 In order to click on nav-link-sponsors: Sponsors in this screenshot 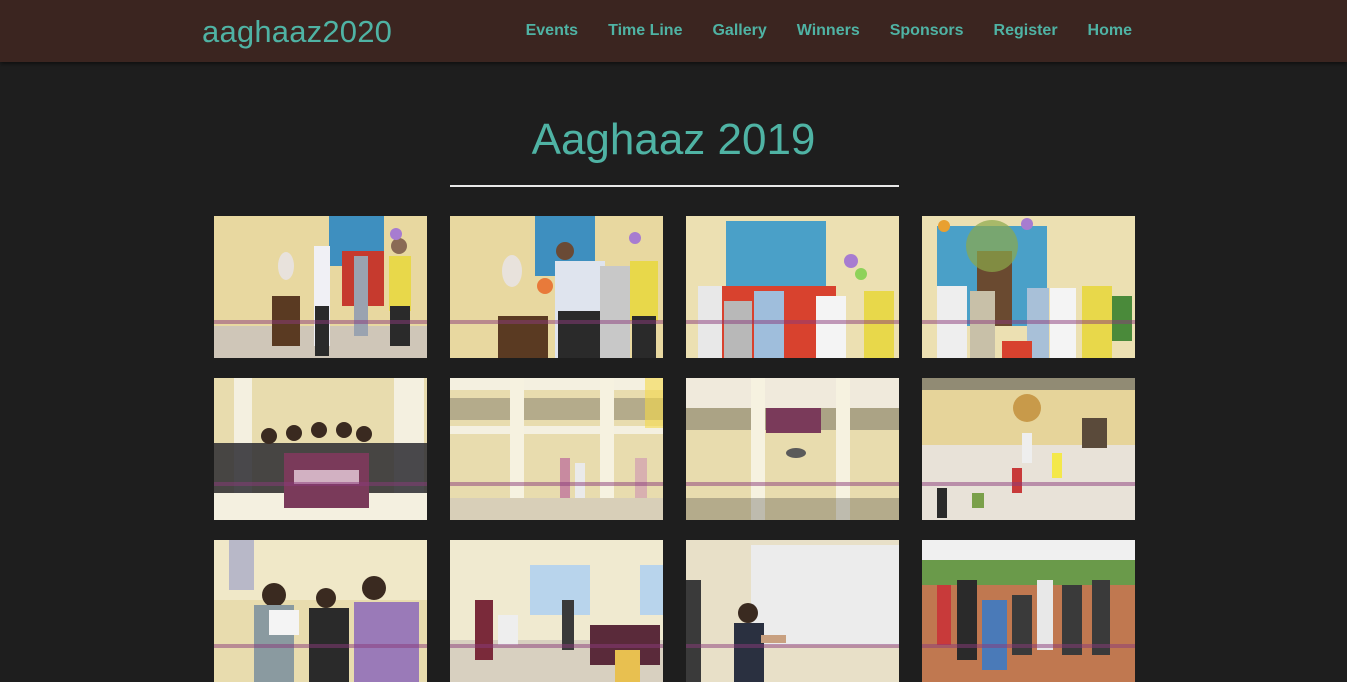, I will do `click(927, 31)`.